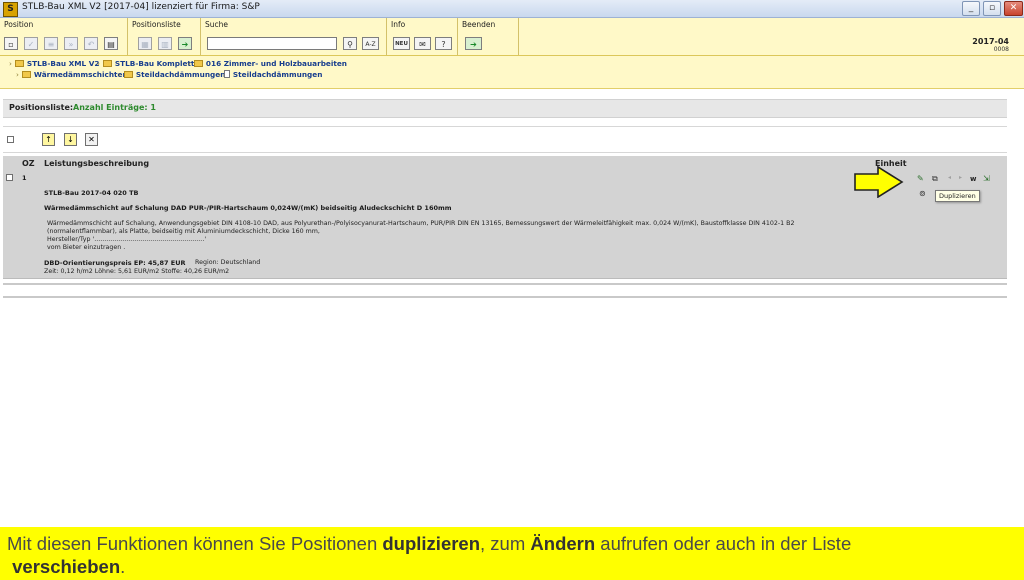 This screenshot has width=1024, height=580. I want to click on entry-count: Anzahl Einträge: 1, so click(114, 107).